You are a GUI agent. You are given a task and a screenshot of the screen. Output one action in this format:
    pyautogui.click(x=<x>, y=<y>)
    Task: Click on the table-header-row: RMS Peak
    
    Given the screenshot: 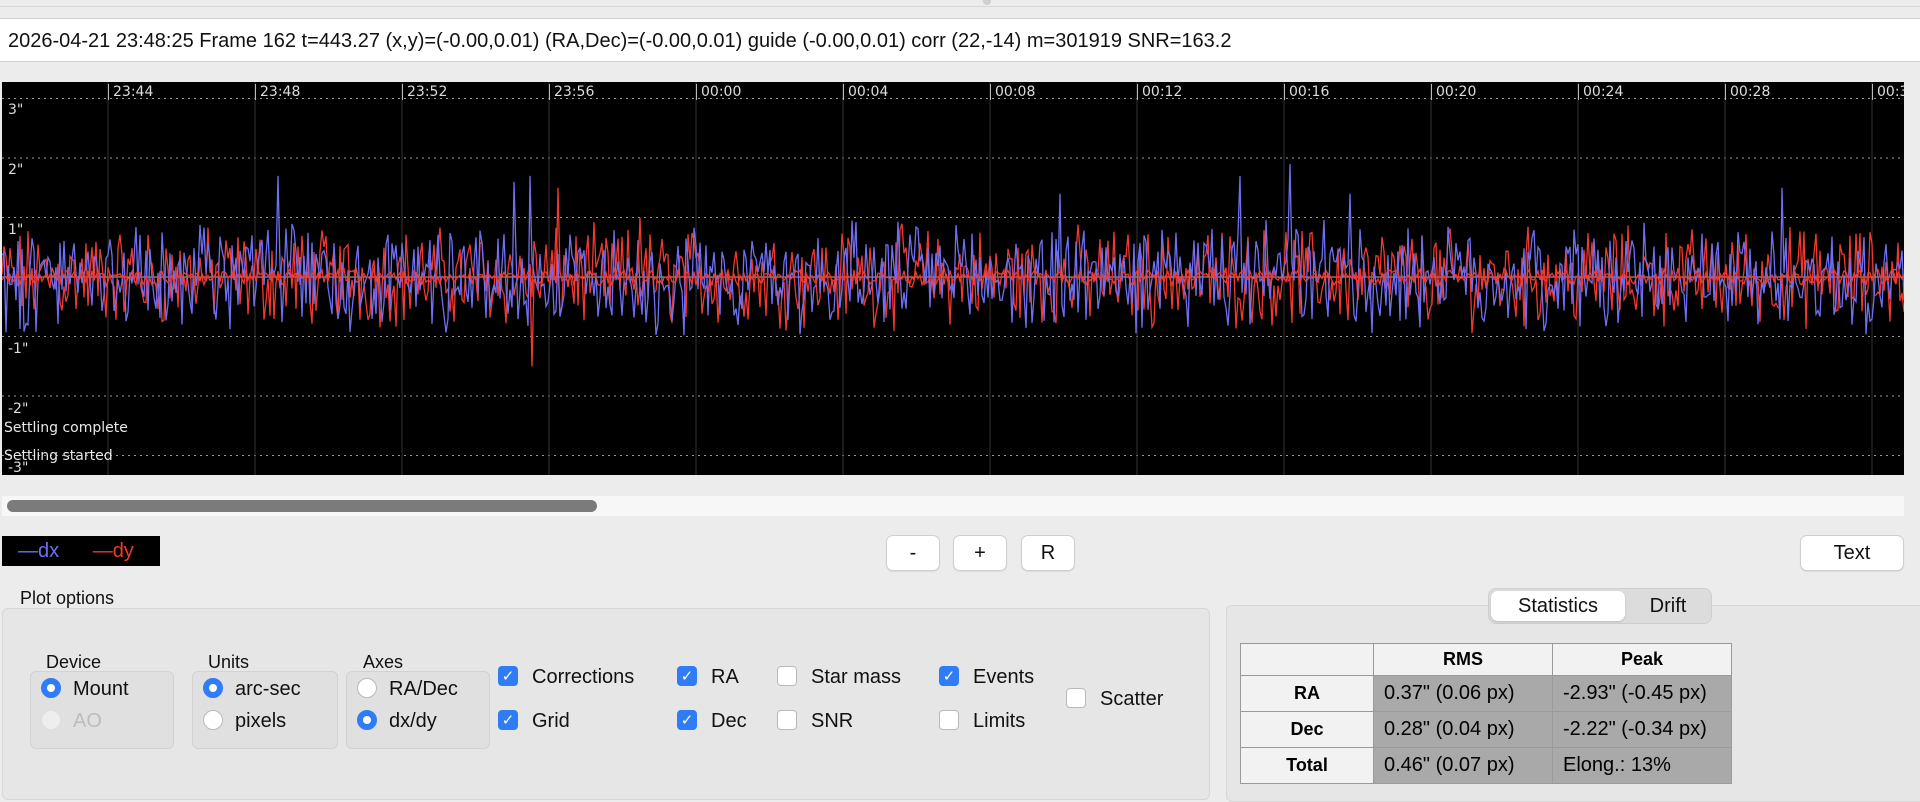 What is the action you would take?
    pyautogui.click(x=1486, y=659)
    